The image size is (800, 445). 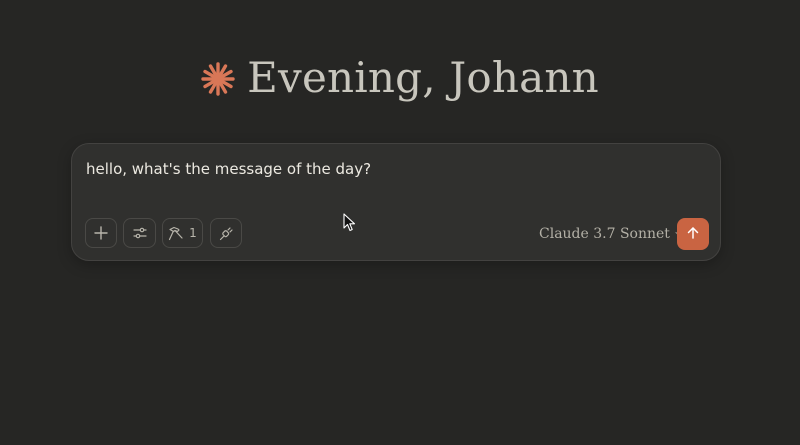 I want to click on integrations-button, so click(x=226, y=233).